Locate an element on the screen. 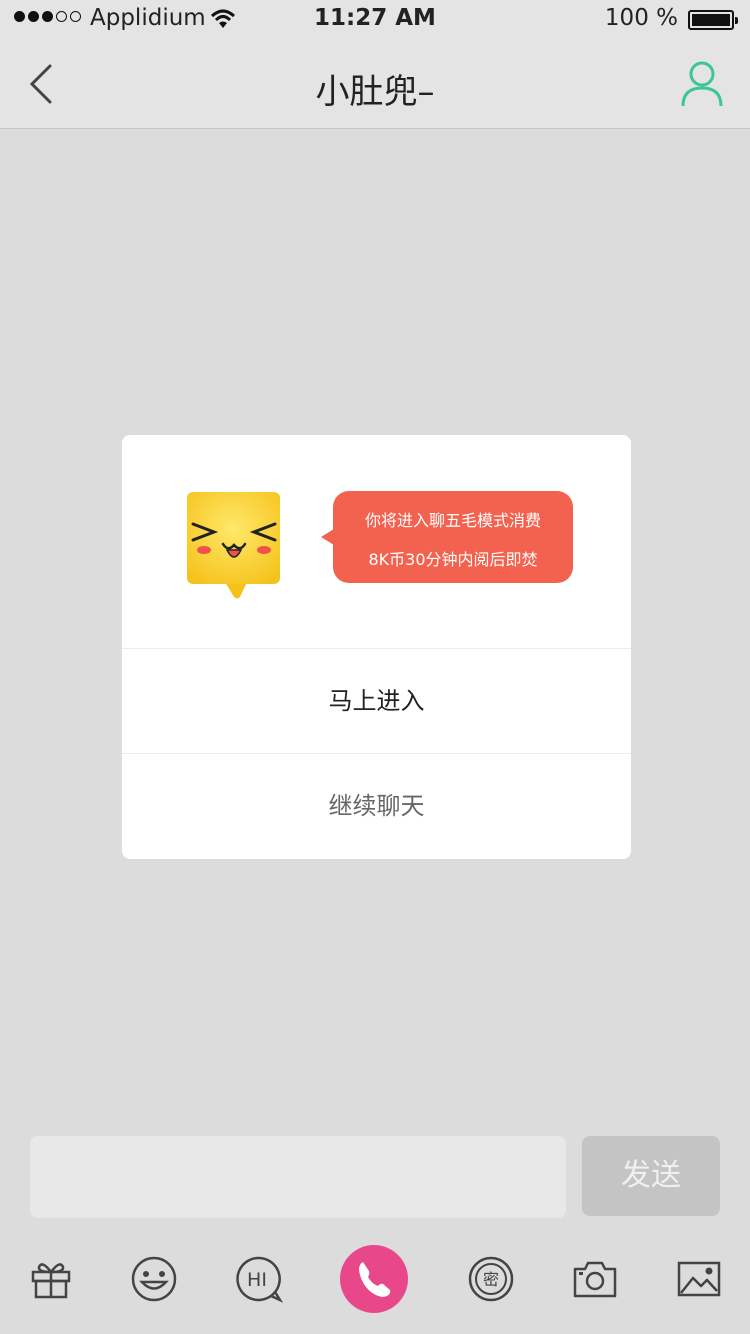  person-icon is located at coordinates (702, 84).